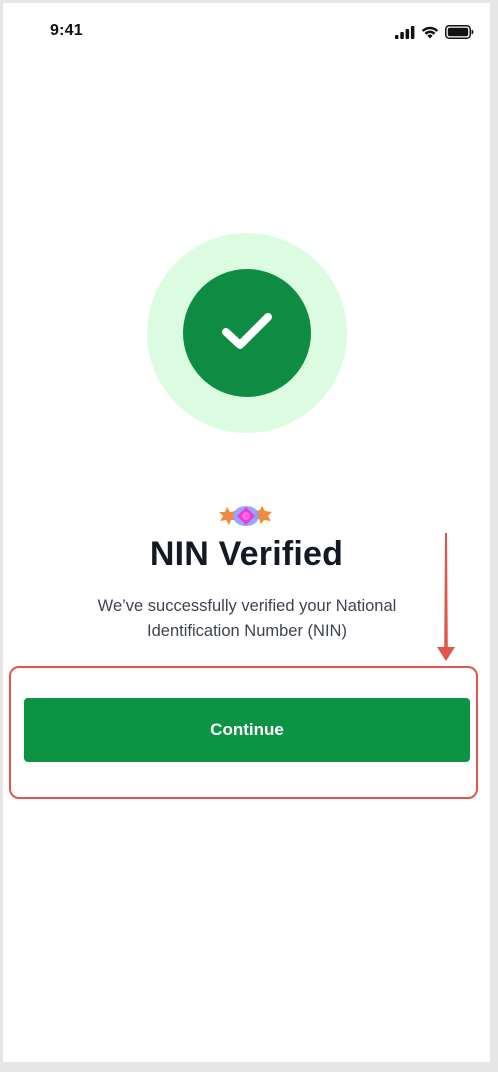 This screenshot has width=498, height=1072. Describe the element at coordinates (246, 515) in the screenshot. I see `decorative-sparkle-icon` at that location.